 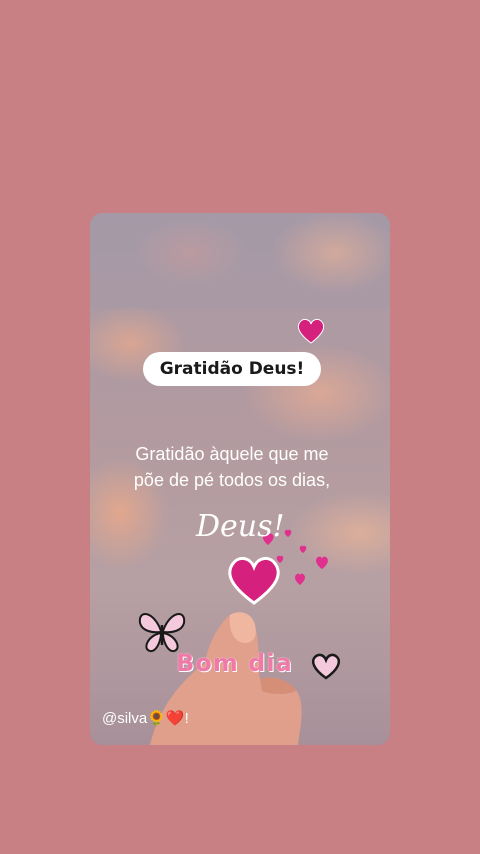 I want to click on badge-label: Gratidão Deus!, so click(x=232, y=369).